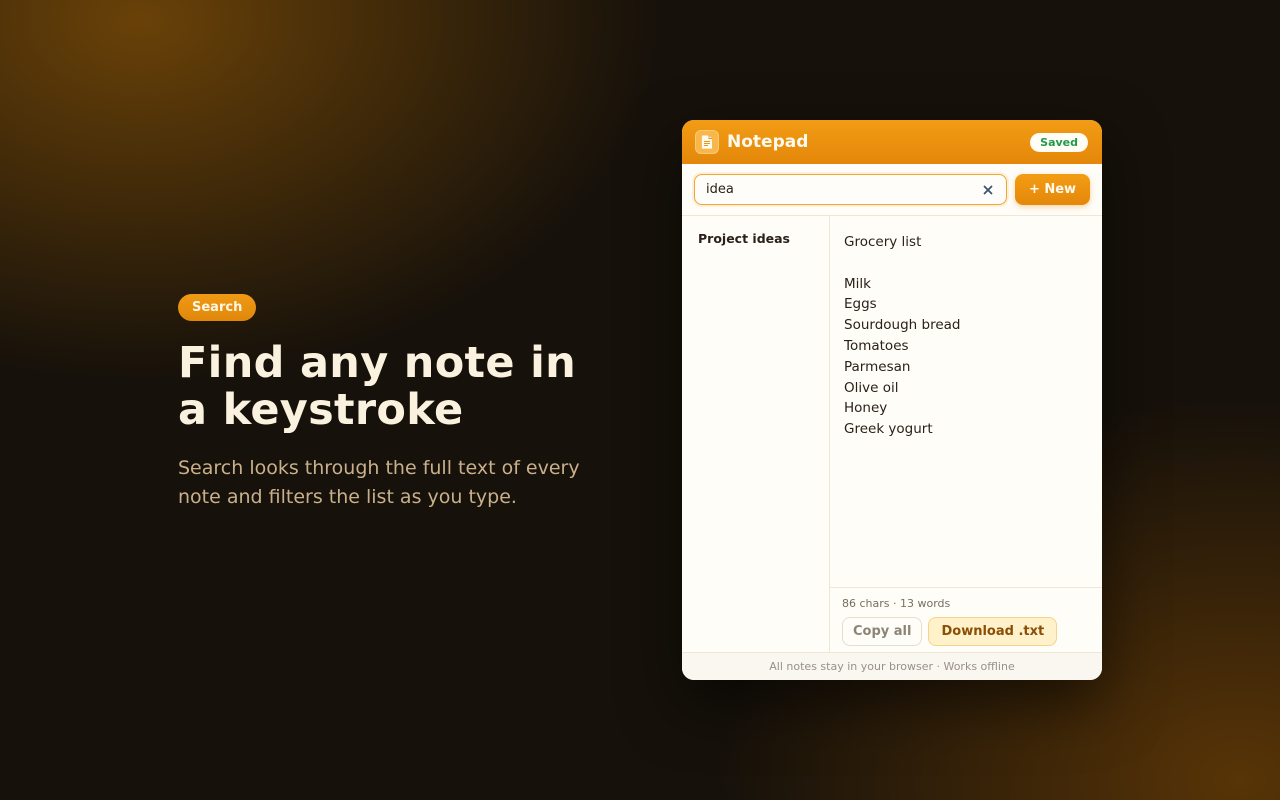 The height and width of the screenshot is (800, 1280). Describe the element at coordinates (707, 142) in the screenshot. I see `note-icon` at that location.